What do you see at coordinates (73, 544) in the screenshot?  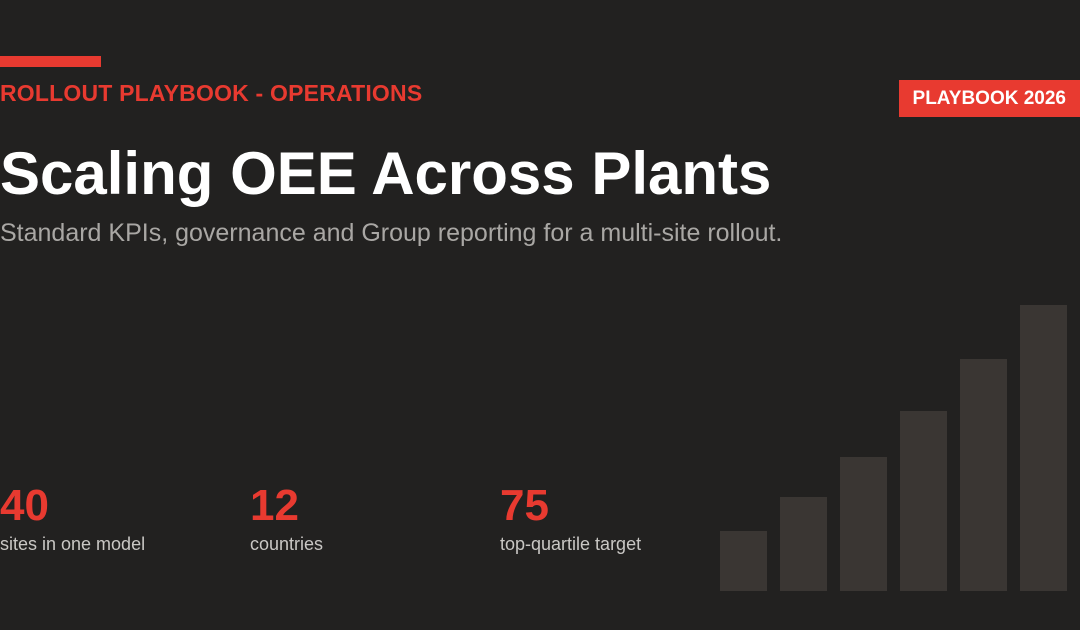 I see `stat-label: sites in one model` at bounding box center [73, 544].